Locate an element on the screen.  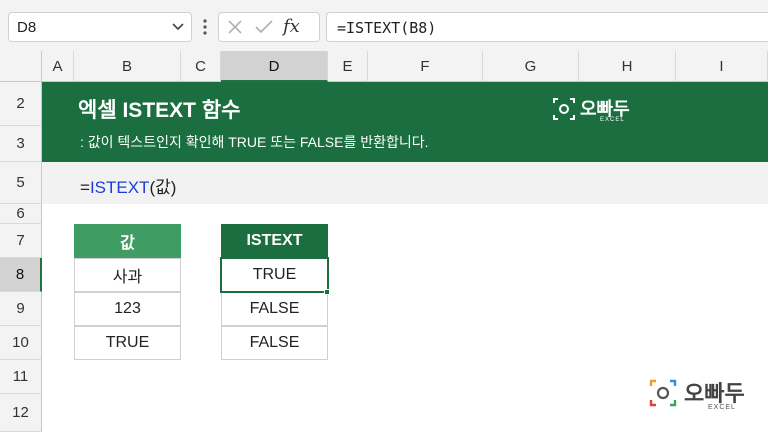
table-left-cell-1: 사과 is located at coordinates (127, 275).